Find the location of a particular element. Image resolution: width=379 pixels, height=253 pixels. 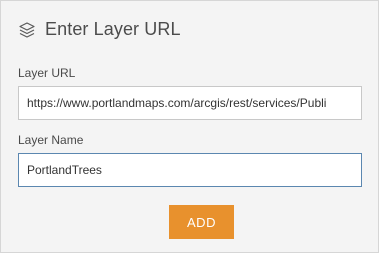

layer-url-label: Layer URL is located at coordinates (47, 73).